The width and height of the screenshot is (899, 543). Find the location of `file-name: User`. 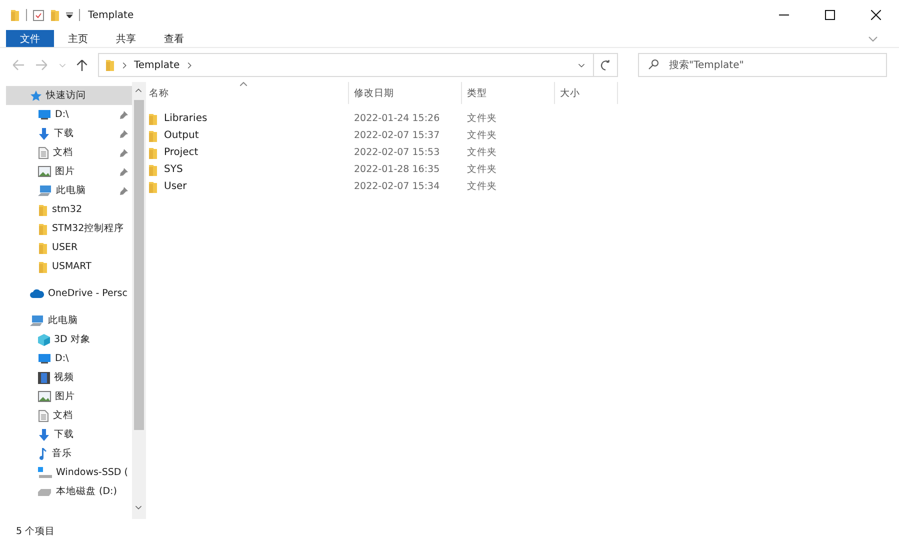

file-name: User is located at coordinates (175, 186).